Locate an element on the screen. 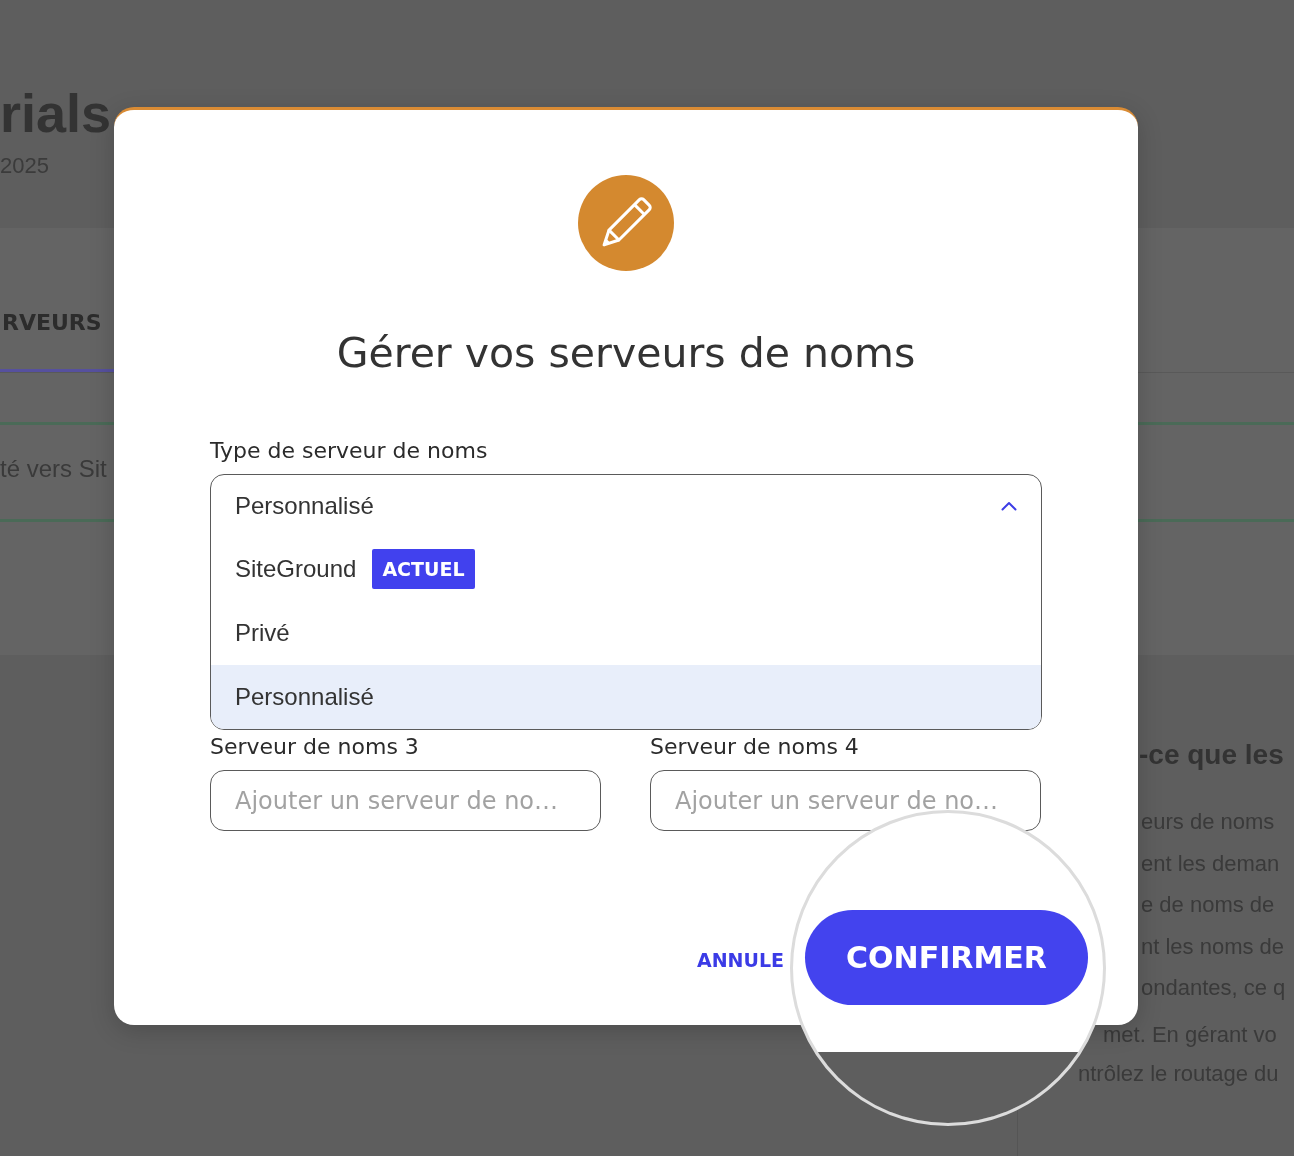 Image resolution: width=1294 pixels, height=1156 pixels. field-label: Type de serveur de noms is located at coordinates (349, 451).